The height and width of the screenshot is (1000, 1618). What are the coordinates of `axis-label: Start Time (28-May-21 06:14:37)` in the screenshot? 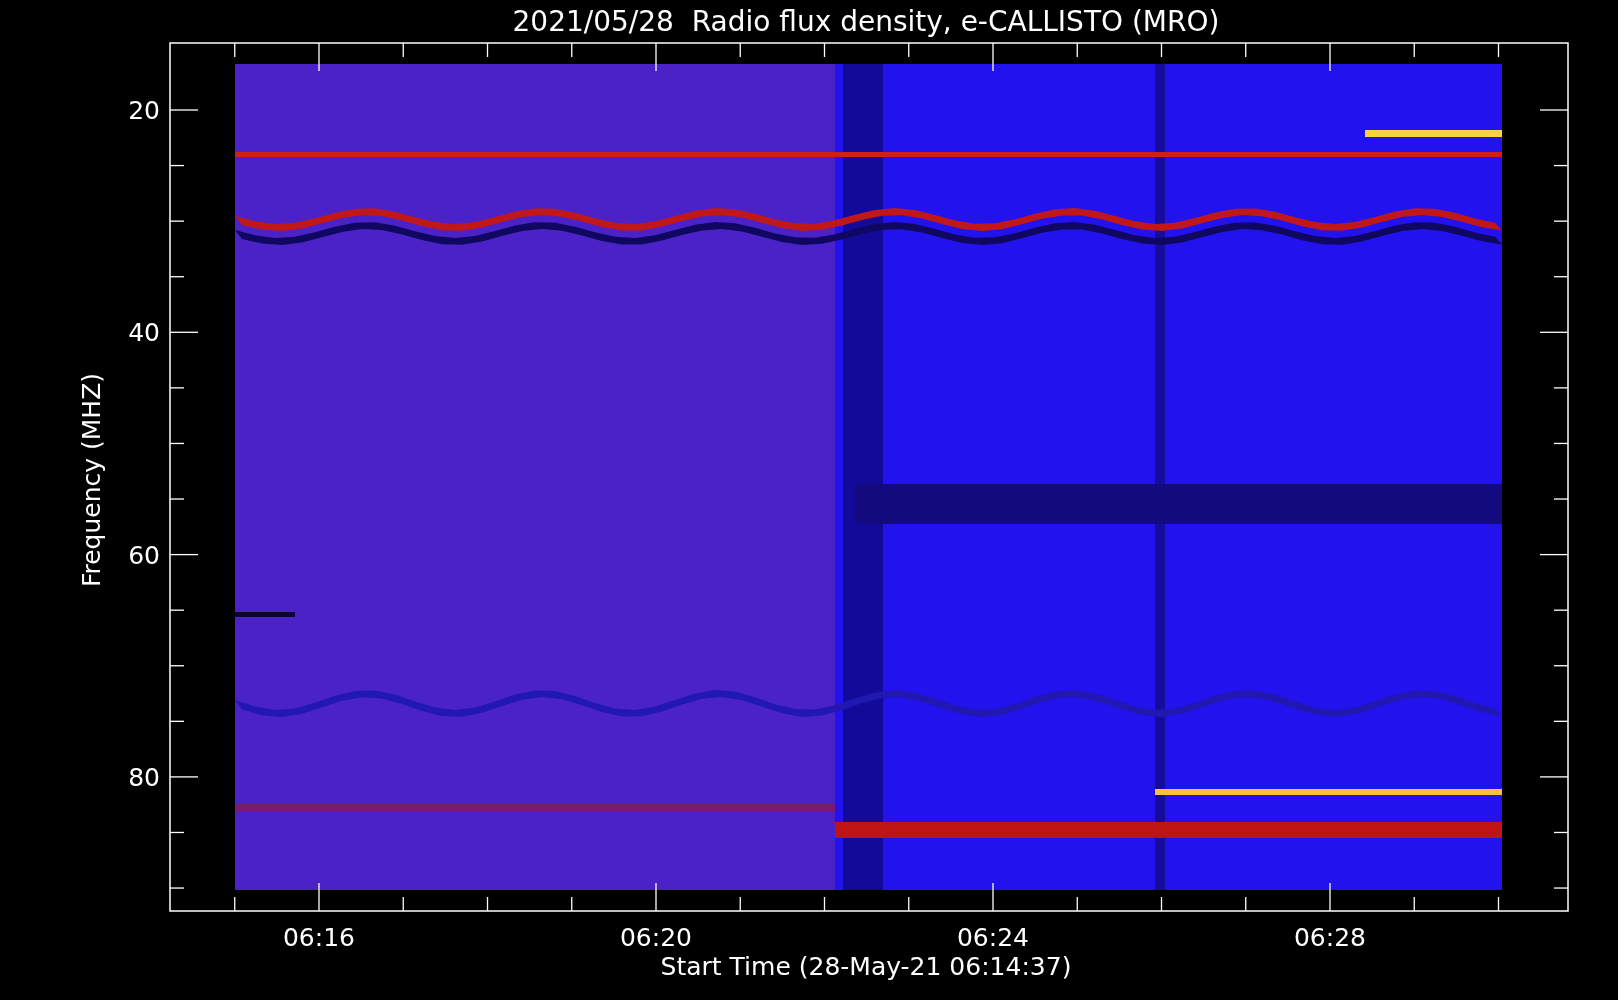 It's located at (866, 966).